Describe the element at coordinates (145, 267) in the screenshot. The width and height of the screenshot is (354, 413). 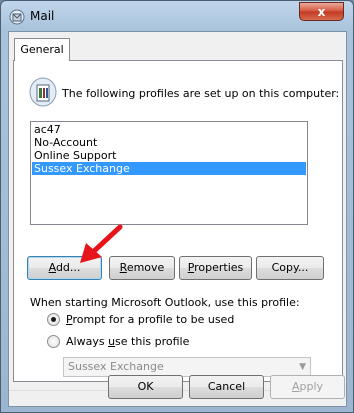
I see `remove-button-label: emove` at that location.